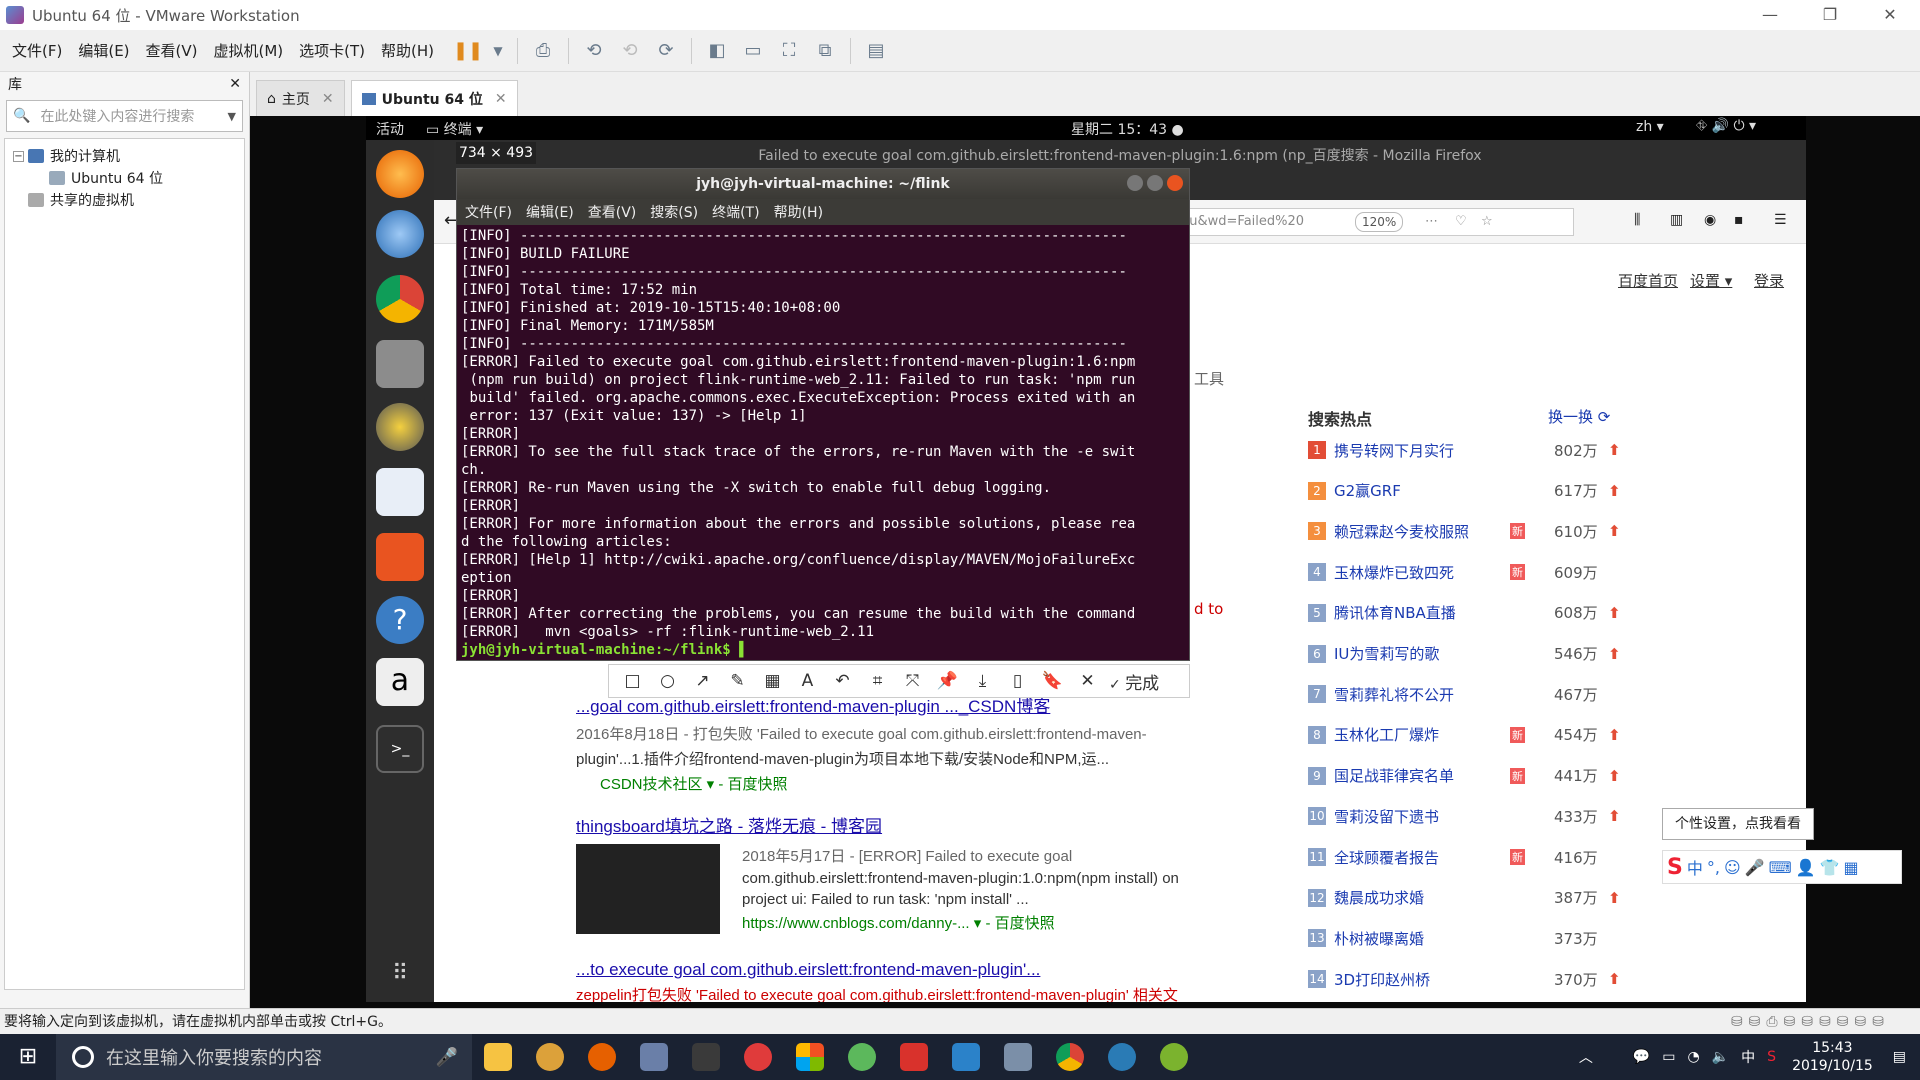 Image resolution: width=1920 pixels, height=1080 pixels. What do you see at coordinates (1748, 1057) in the screenshot?
I see `ime-indicator: 中` at bounding box center [1748, 1057].